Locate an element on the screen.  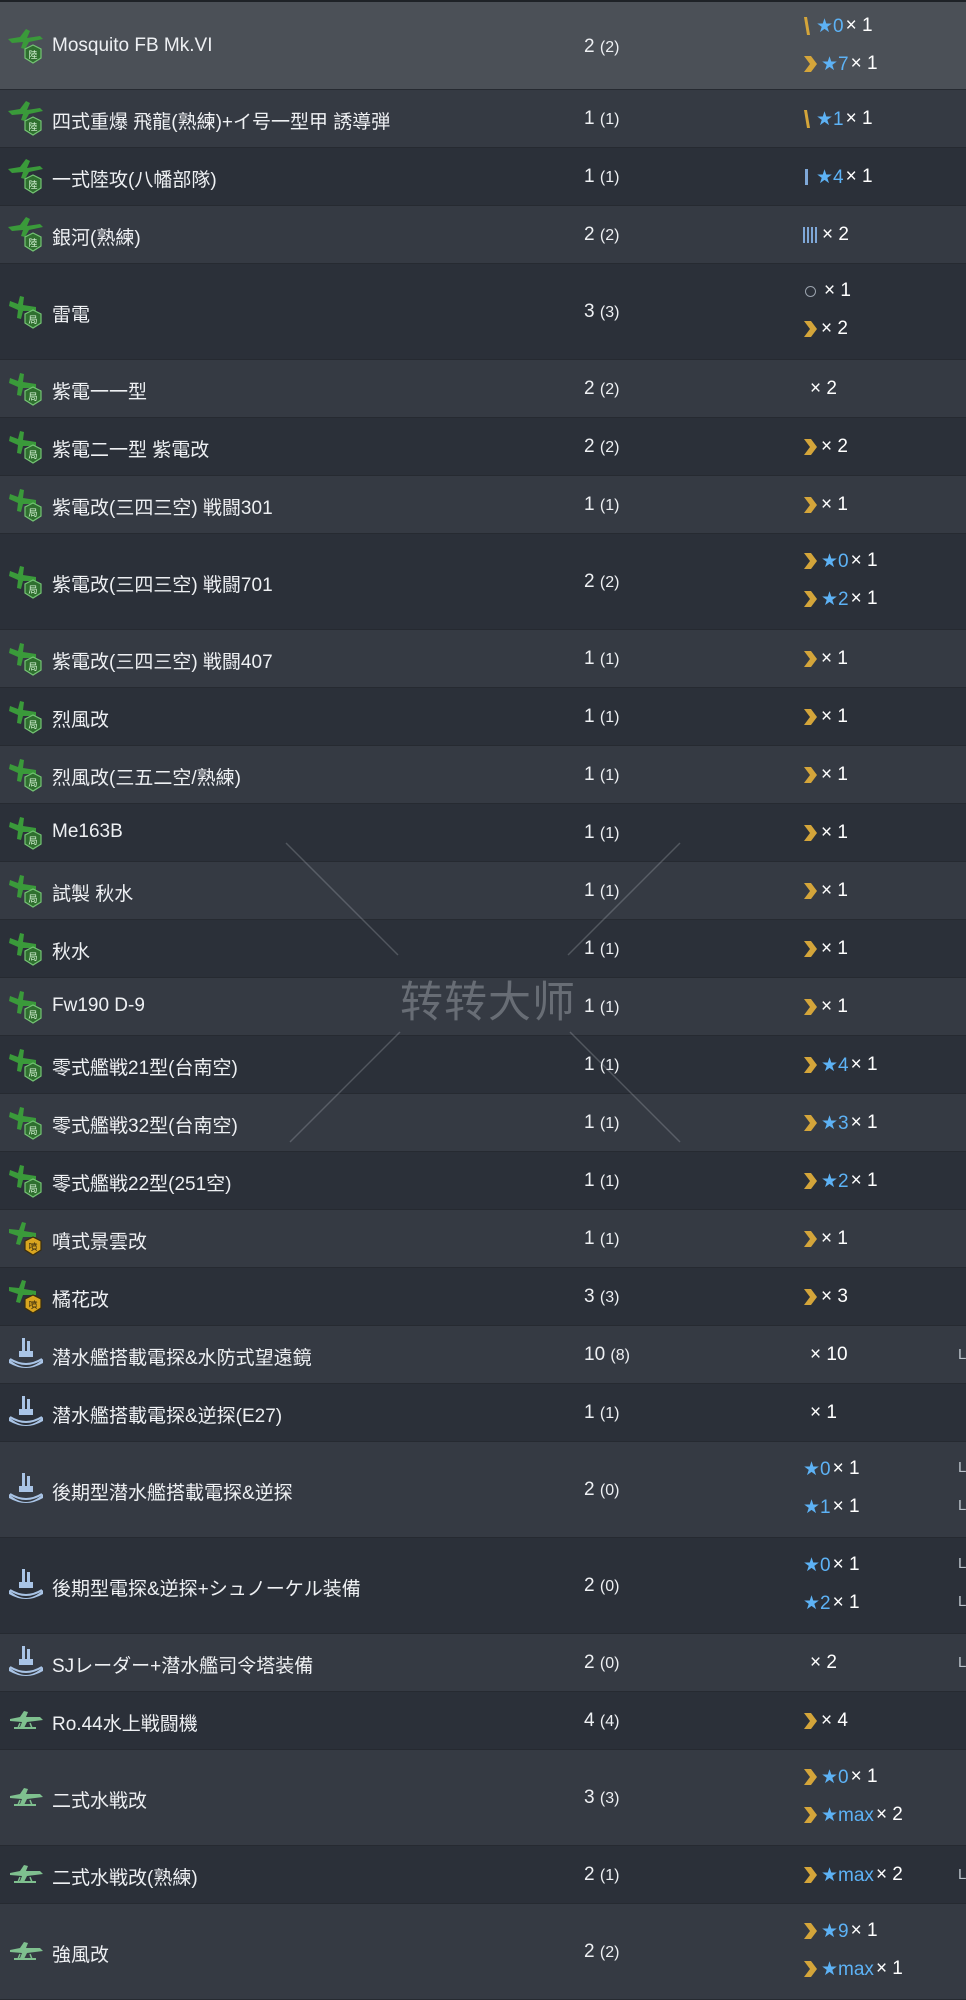
proficiency-line: ★4 × 1 is located at coordinates (837, 177).